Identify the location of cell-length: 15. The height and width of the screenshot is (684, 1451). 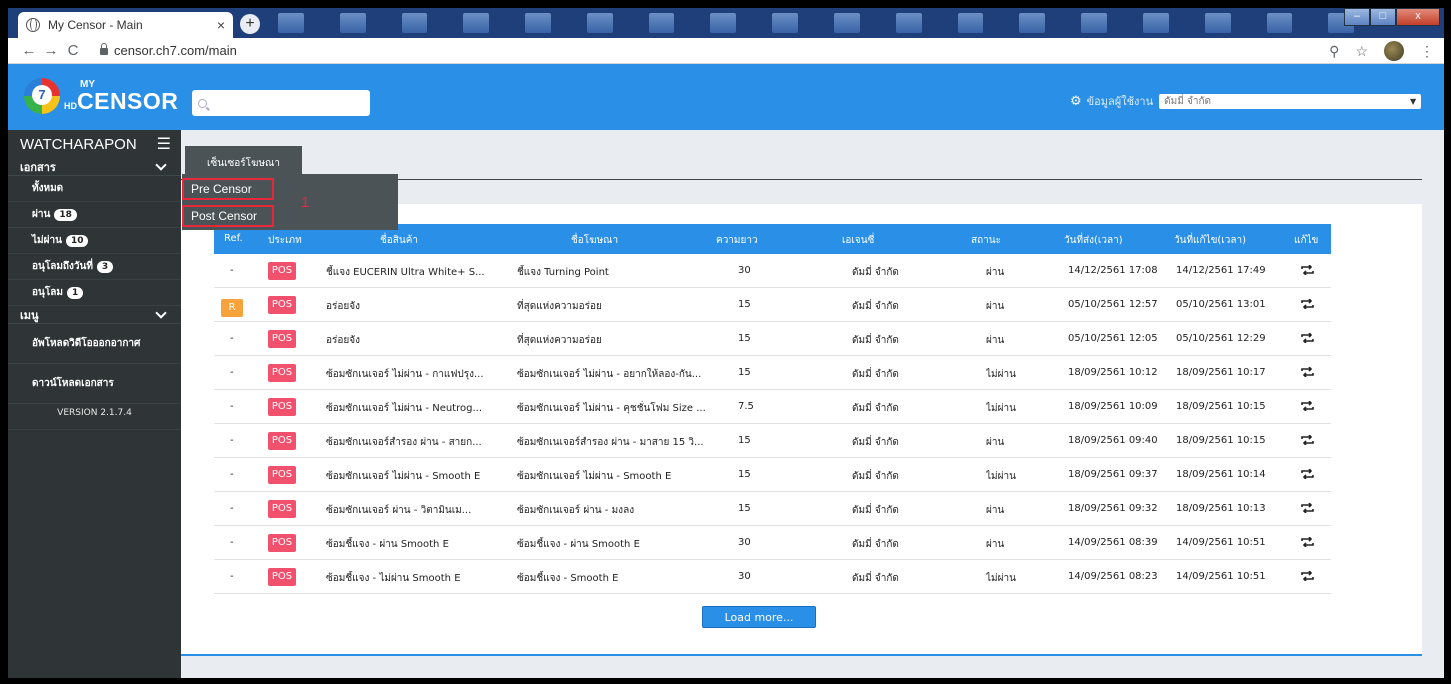
(744, 440).